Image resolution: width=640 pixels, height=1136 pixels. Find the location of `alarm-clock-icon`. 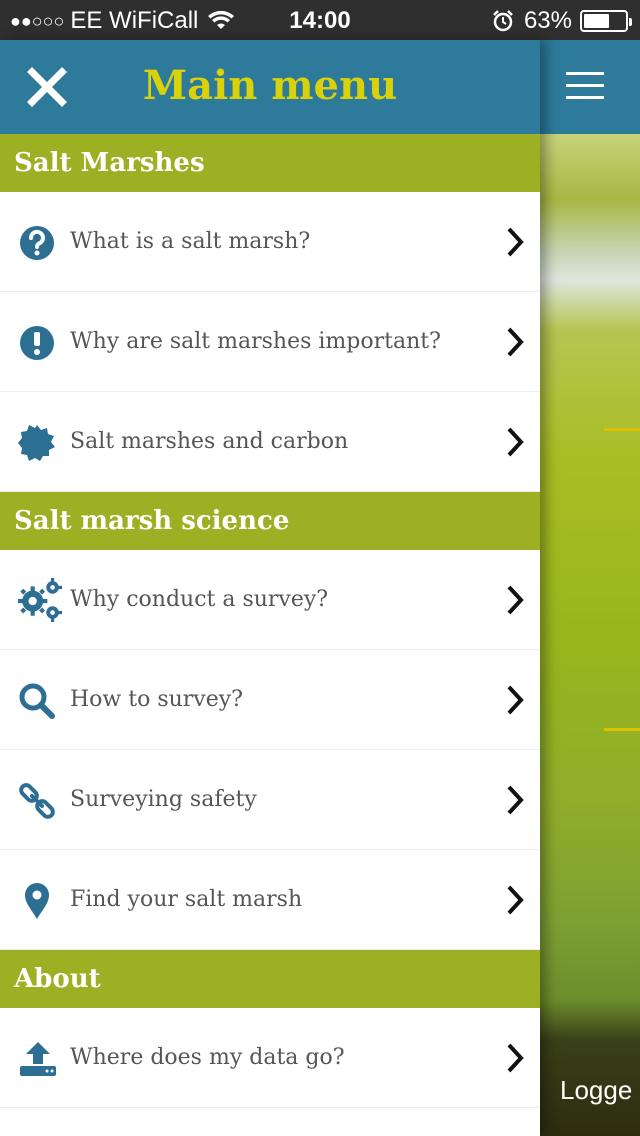

alarm-clock-icon is located at coordinates (503, 21).